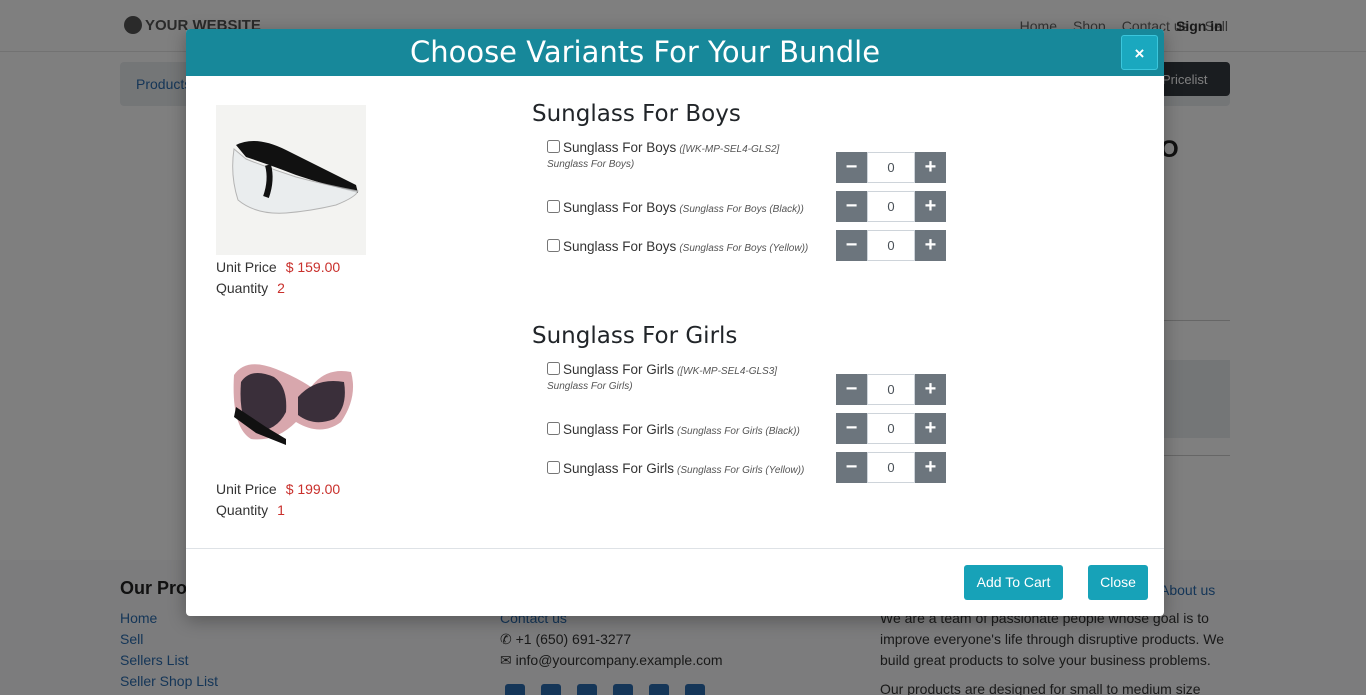  Describe the element at coordinates (645, 52) in the screenshot. I see `modal-title: Choose Variants For Your Bundle` at that location.